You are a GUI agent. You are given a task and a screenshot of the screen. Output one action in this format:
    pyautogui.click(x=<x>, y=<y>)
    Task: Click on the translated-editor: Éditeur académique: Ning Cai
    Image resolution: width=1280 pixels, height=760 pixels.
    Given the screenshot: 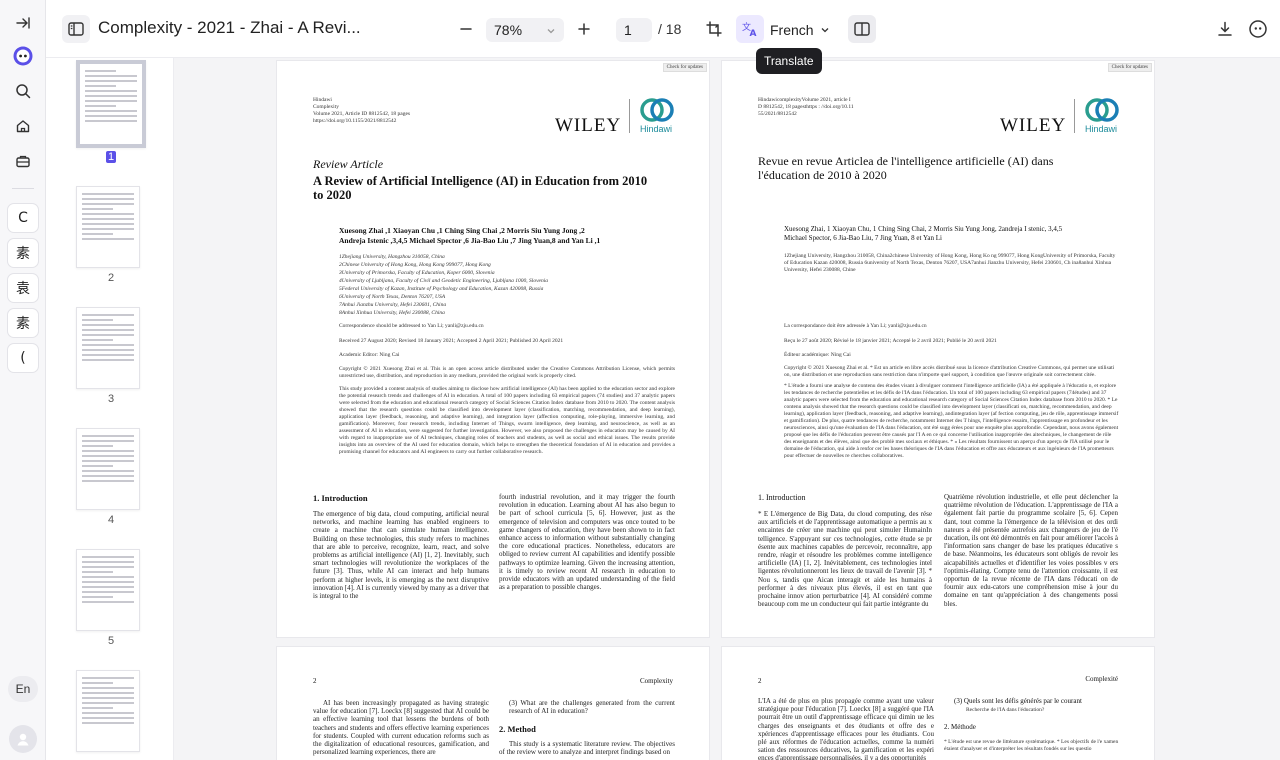 What is the action you would take?
    pyautogui.click(x=817, y=355)
    